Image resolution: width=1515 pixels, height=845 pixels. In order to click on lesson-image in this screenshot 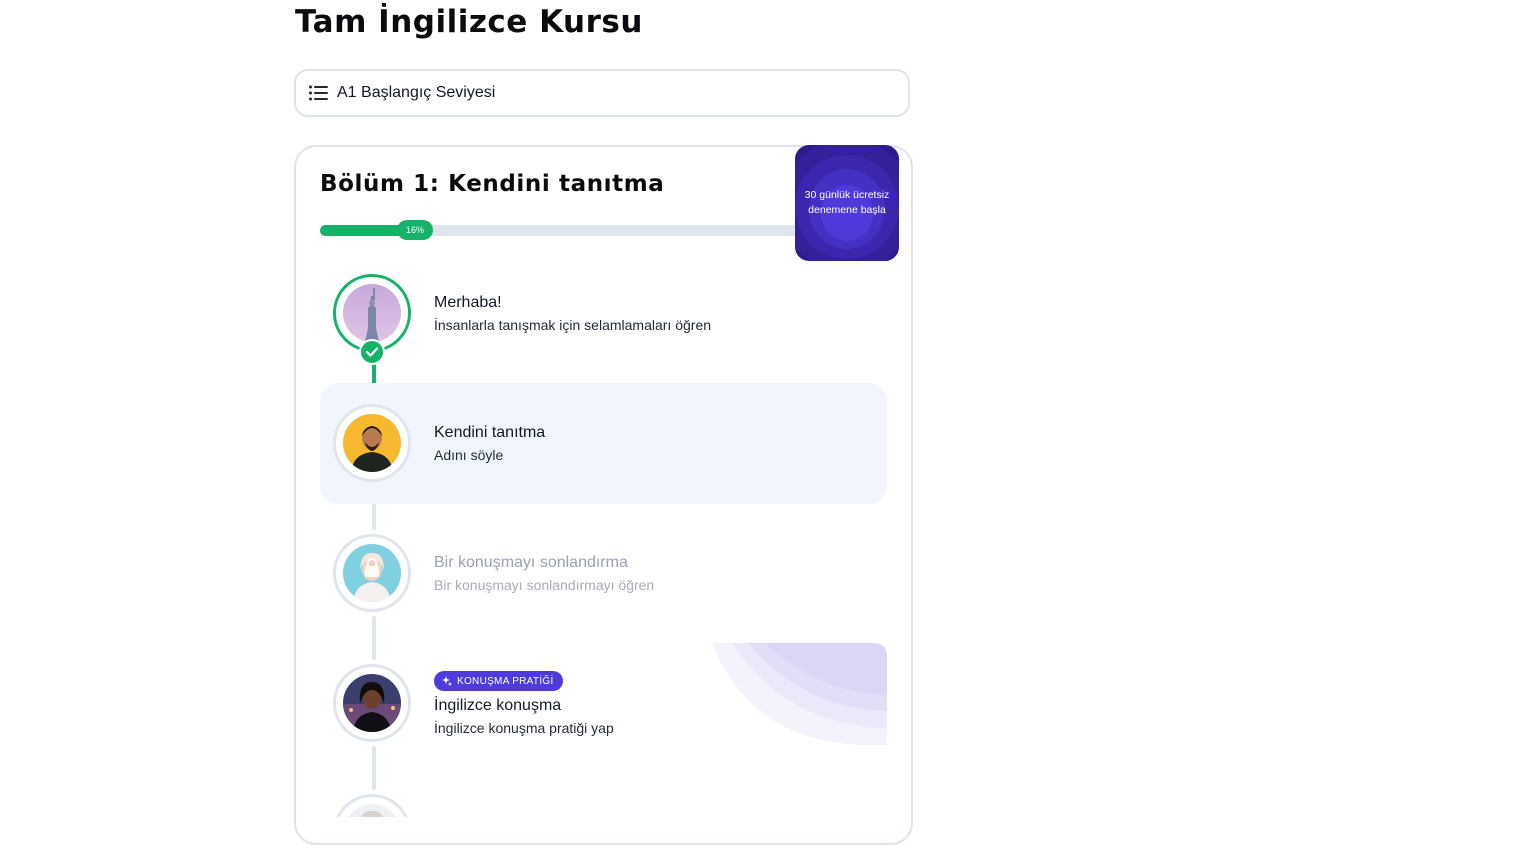, I will do `click(372, 810)`.